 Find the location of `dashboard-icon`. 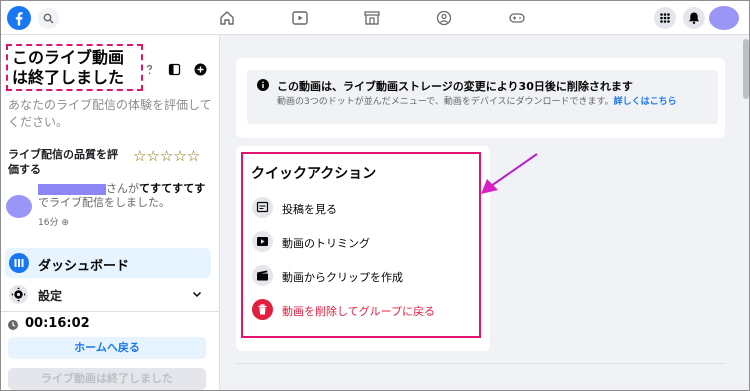

dashboard-icon is located at coordinates (19, 263).